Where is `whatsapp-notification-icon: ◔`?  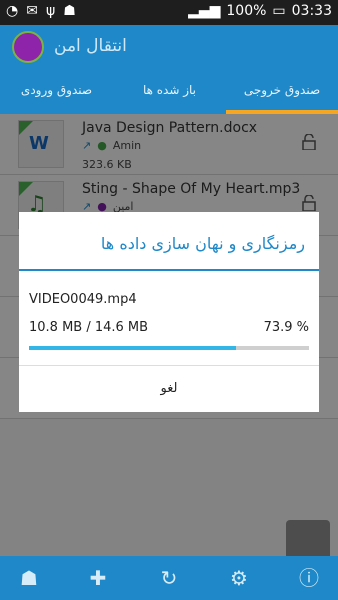 whatsapp-notification-icon: ◔ is located at coordinates (12, 11).